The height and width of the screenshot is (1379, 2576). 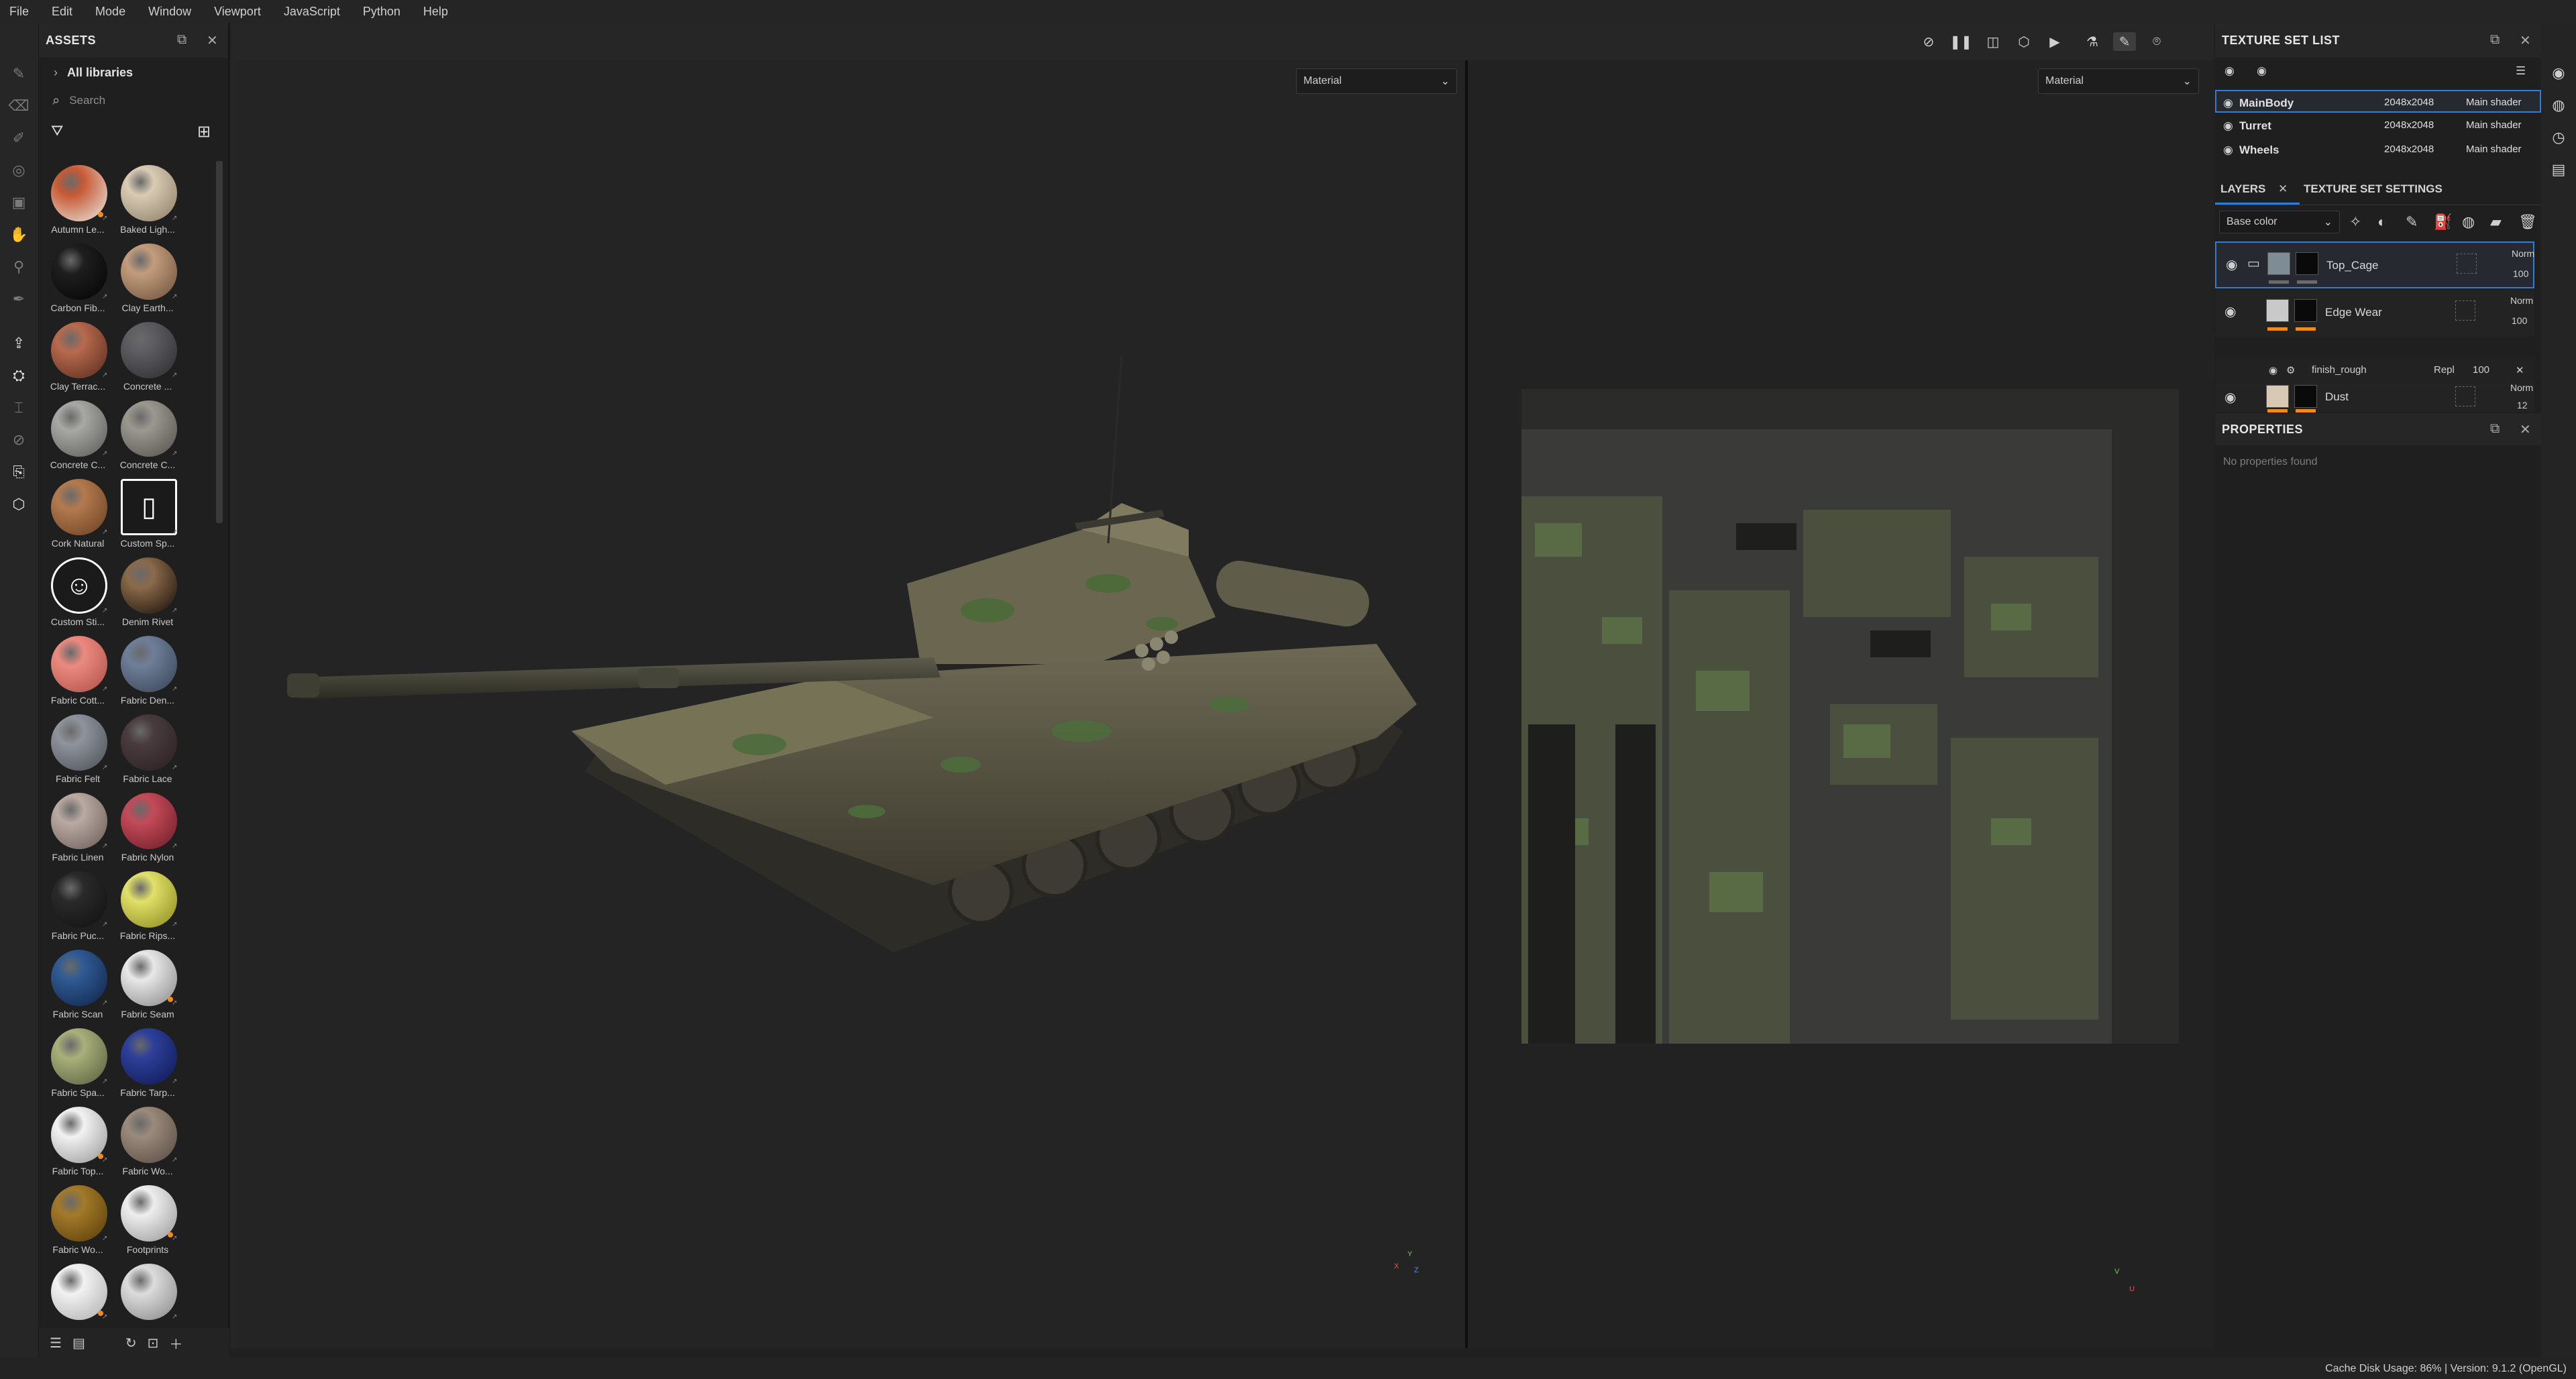 I want to click on screenshot-icon: ⌾, so click(x=2156, y=41).